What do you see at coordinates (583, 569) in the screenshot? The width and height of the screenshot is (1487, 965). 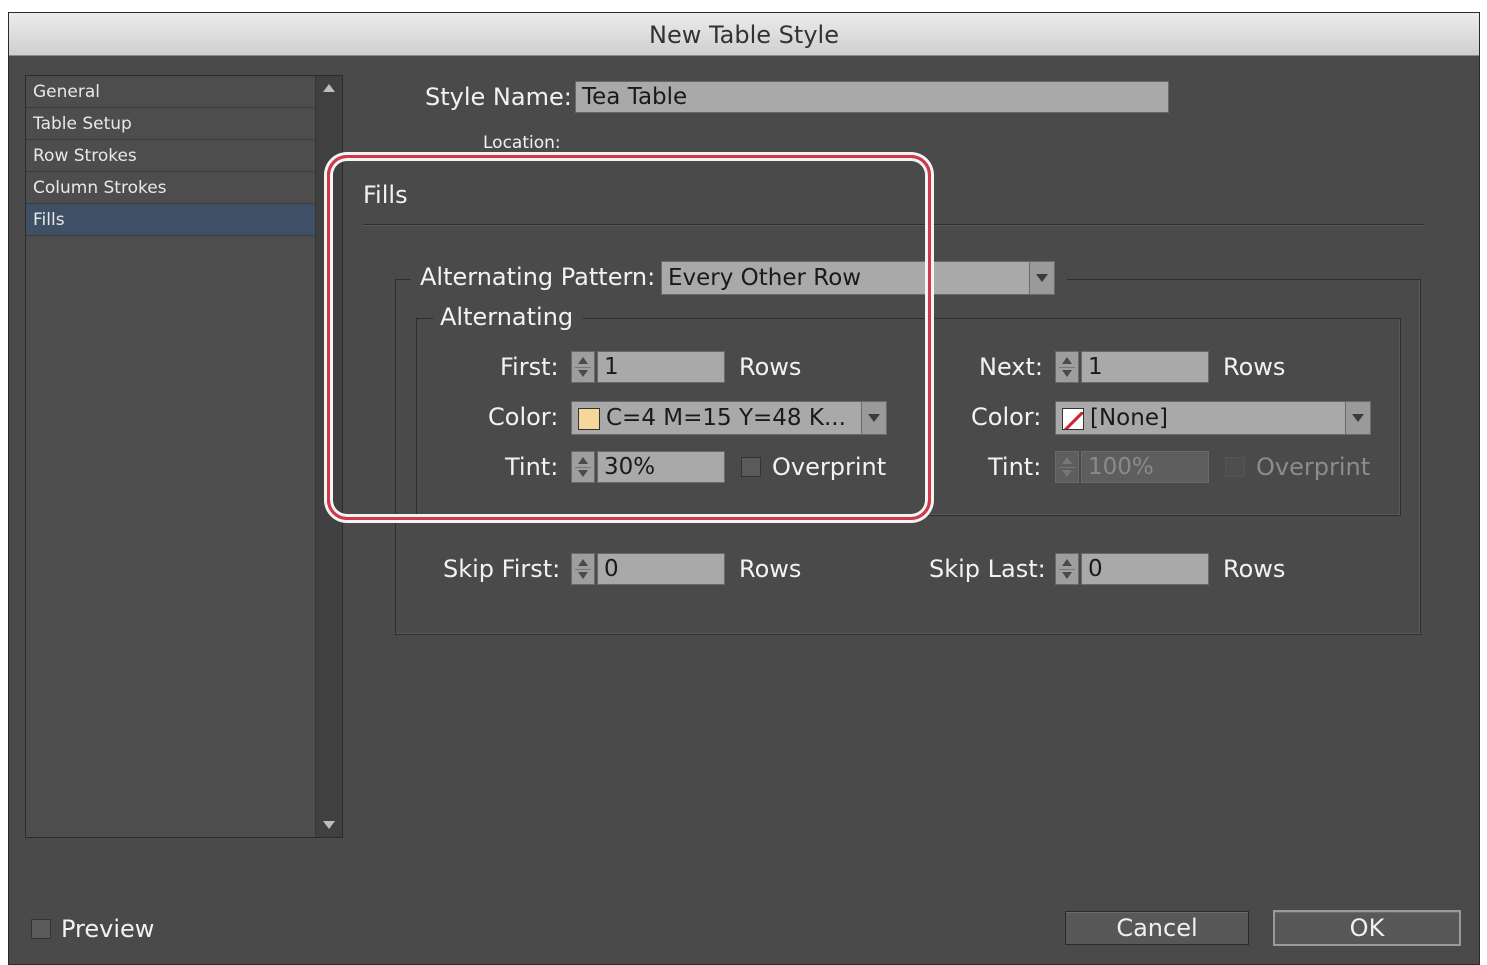 I see `skip-first-stepper` at bounding box center [583, 569].